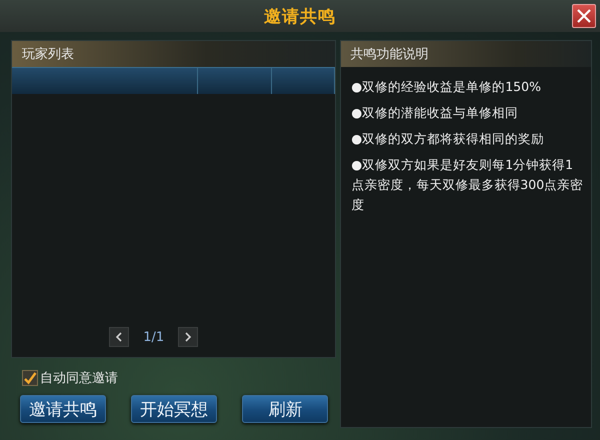 The height and width of the screenshot is (440, 600). I want to click on next-page-button, so click(188, 337).